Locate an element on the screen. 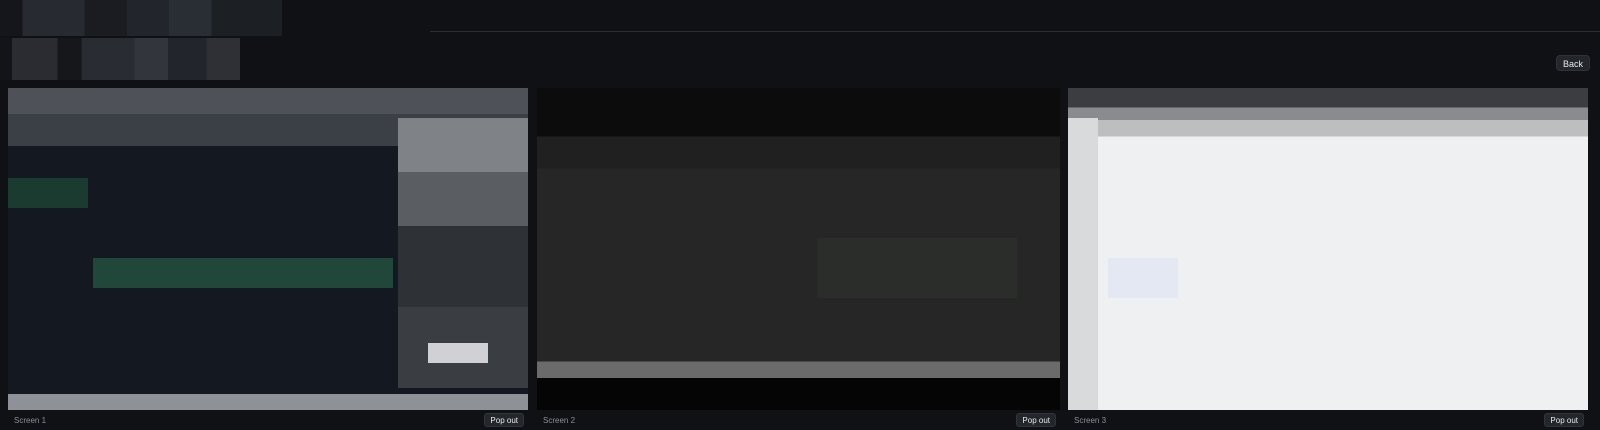  screen-1-taskbar is located at coordinates (268, 402).